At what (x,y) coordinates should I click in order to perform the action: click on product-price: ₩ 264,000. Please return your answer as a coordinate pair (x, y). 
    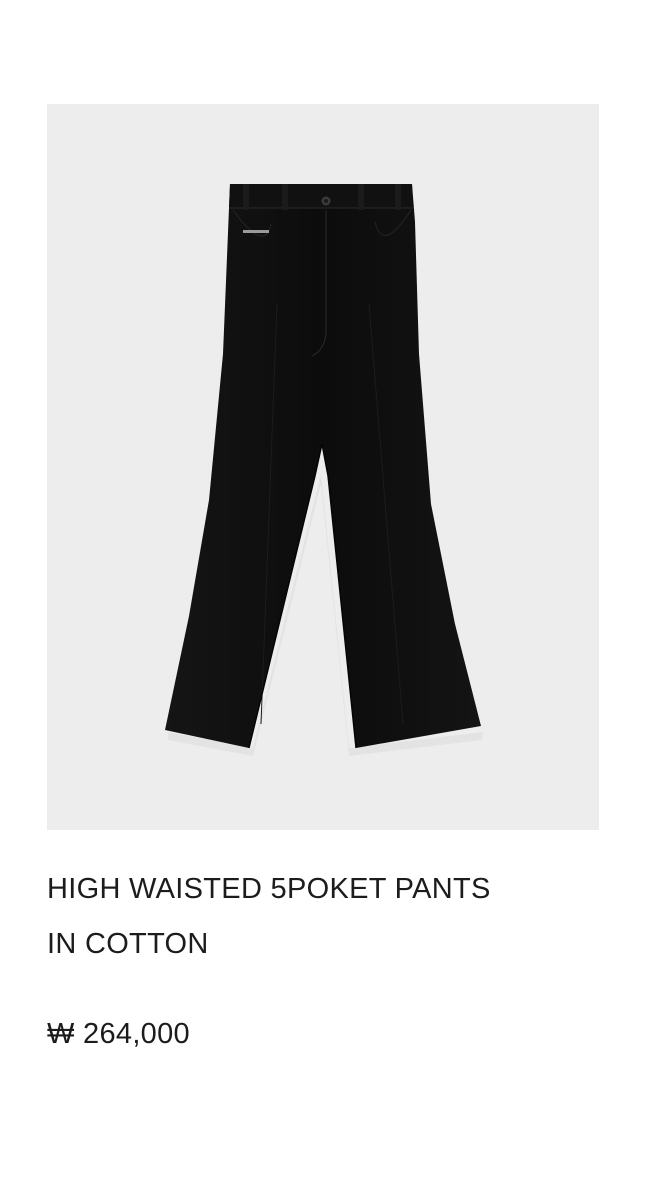
    Looking at the image, I should click on (118, 1034).